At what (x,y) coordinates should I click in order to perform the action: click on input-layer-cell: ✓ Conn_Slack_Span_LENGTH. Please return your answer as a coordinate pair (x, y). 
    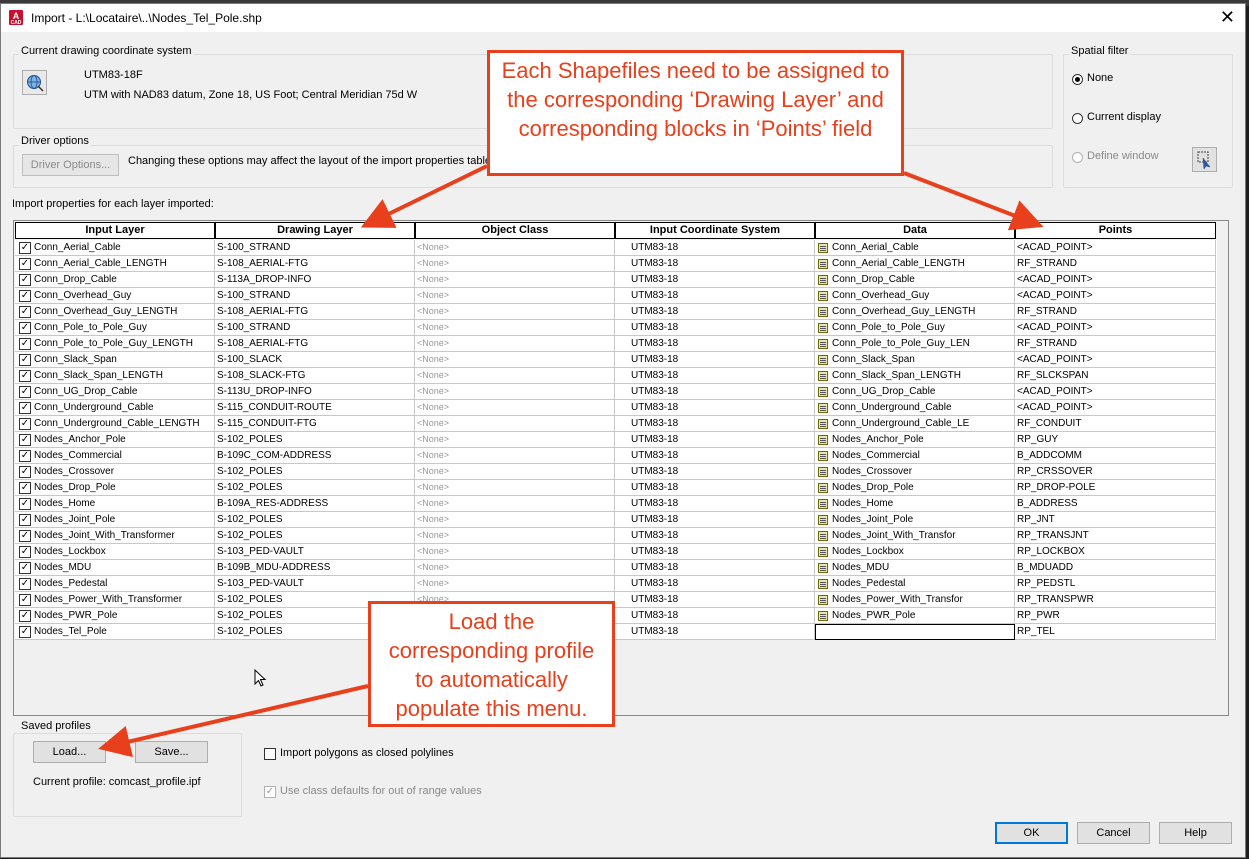
    Looking at the image, I should click on (115, 376).